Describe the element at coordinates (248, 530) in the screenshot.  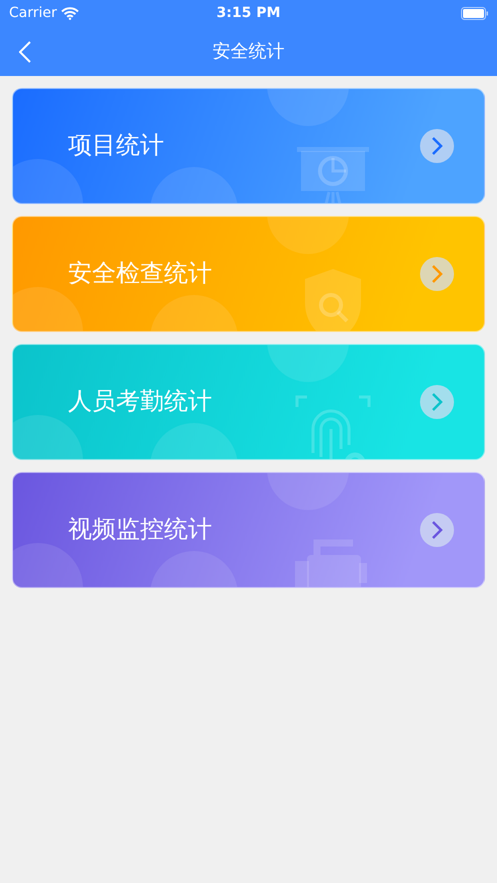
I see `menu-card: 视频监控统计` at that location.